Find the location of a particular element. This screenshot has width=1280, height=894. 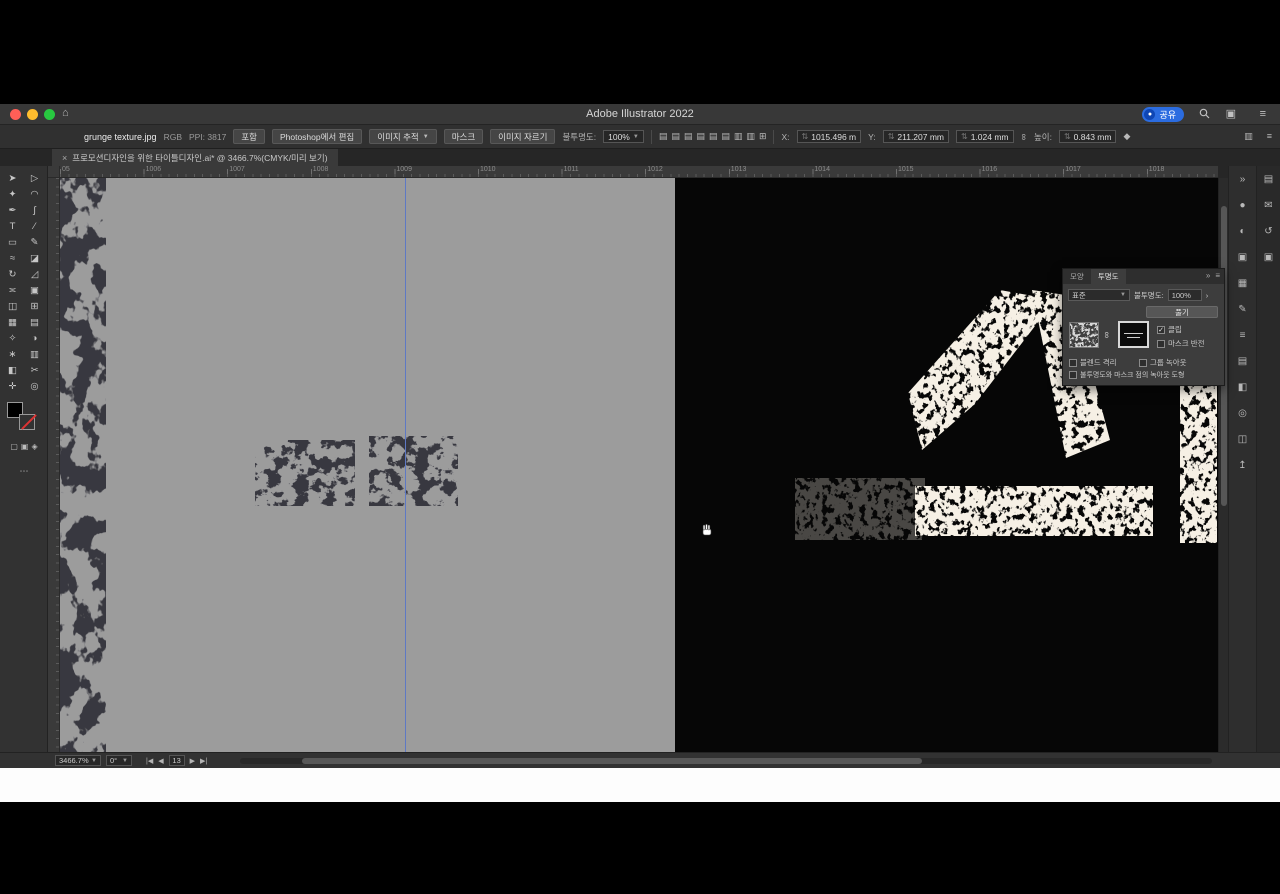

width-tool: ≍ is located at coordinates (13, 290).